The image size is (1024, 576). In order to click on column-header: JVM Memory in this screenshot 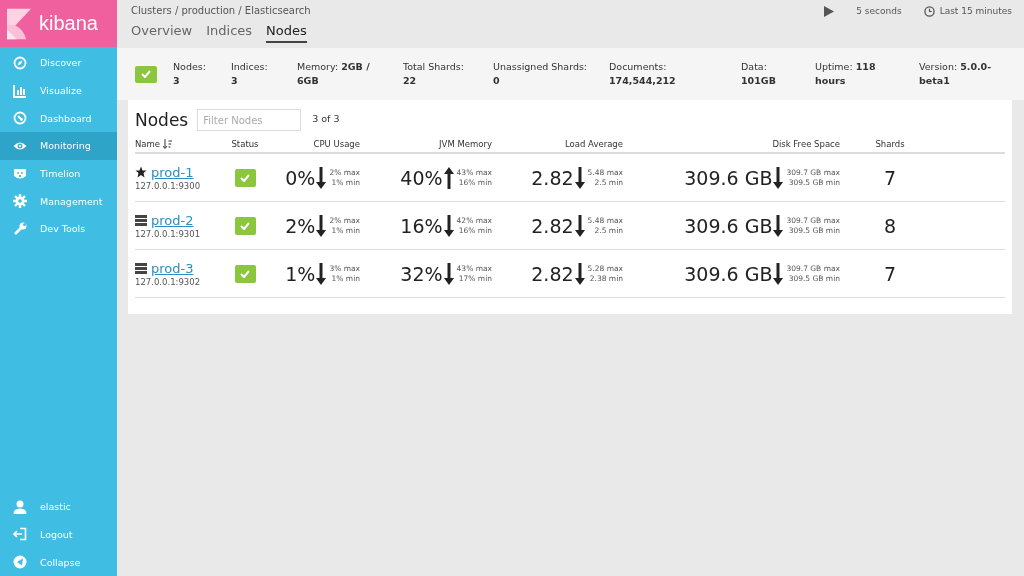, I will do `click(465, 144)`.